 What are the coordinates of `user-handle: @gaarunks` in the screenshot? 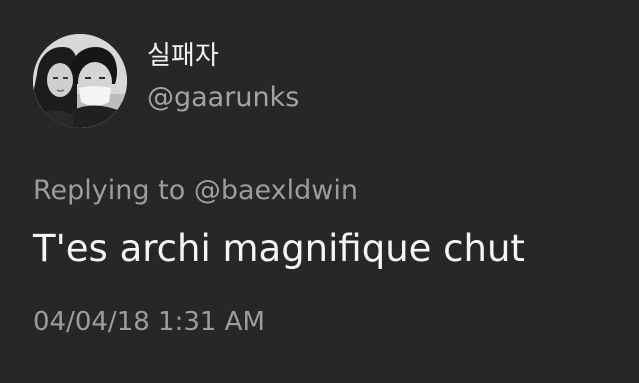 It's located at (223, 98).